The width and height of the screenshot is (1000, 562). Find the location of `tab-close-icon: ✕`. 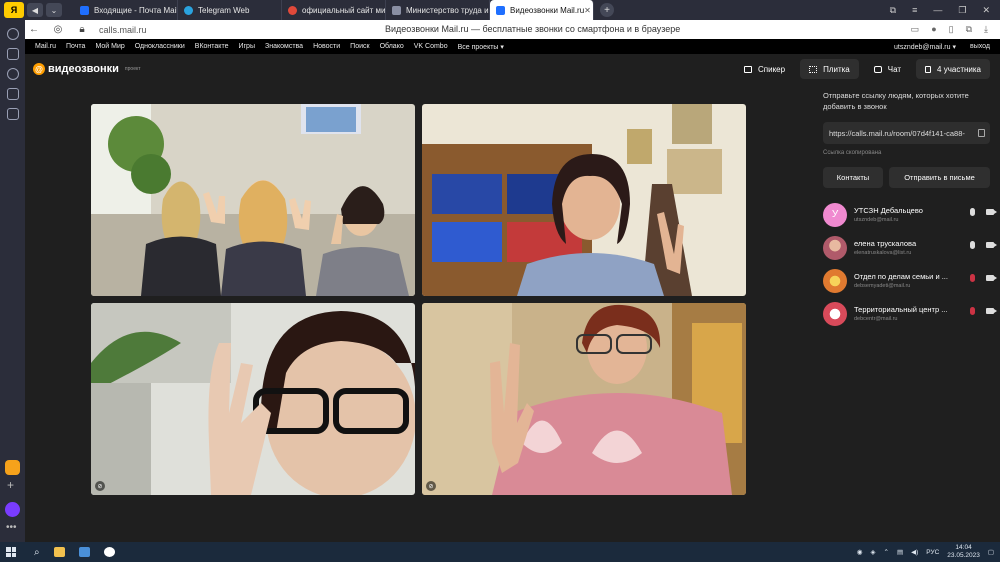

tab-close-icon: ✕ is located at coordinates (587, 10).